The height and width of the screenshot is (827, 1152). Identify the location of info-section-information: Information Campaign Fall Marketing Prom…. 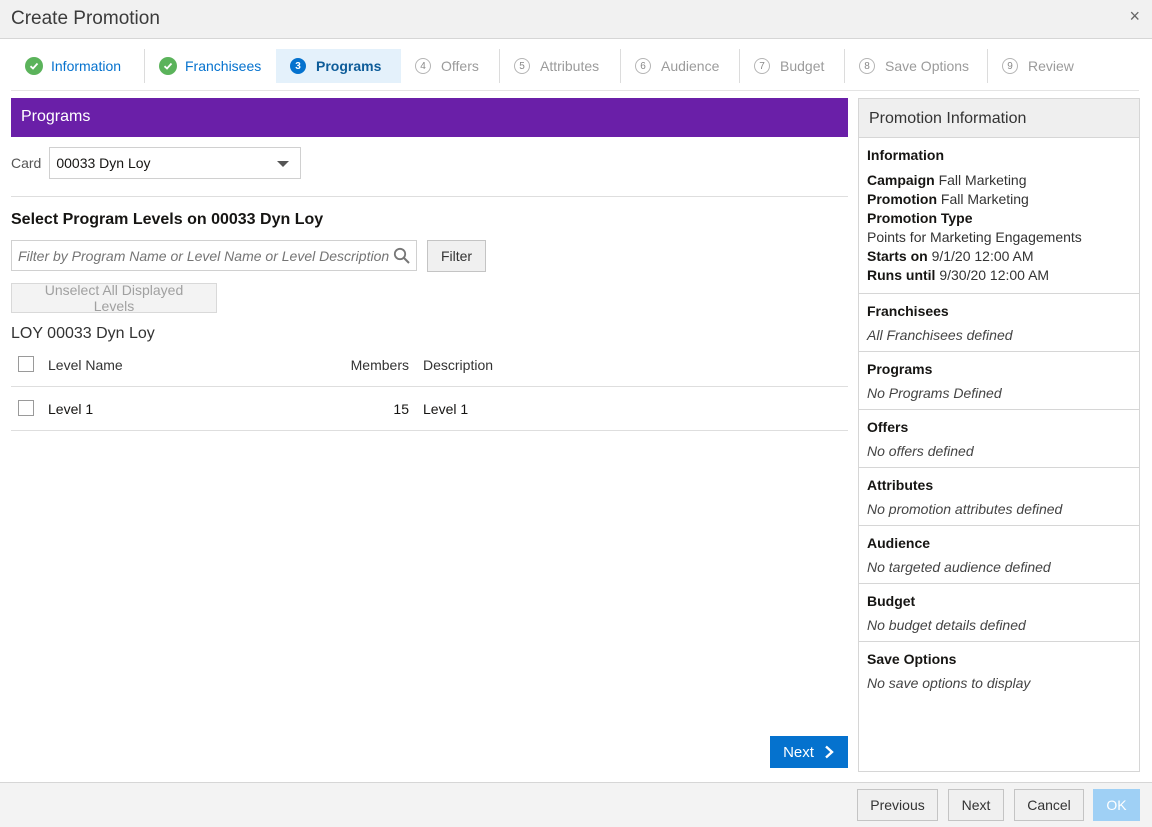
(999, 216).